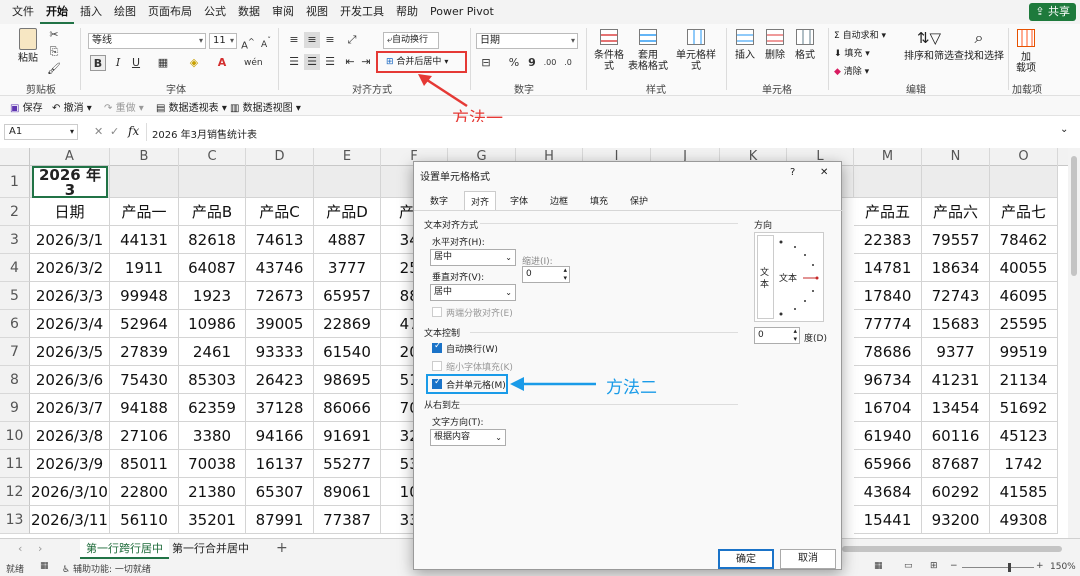 Image resolution: width=1080 pixels, height=576 pixels. What do you see at coordinates (805, 45) in the screenshot?
I see `format-cells-button: 格式` at bounding box center [805, 45].